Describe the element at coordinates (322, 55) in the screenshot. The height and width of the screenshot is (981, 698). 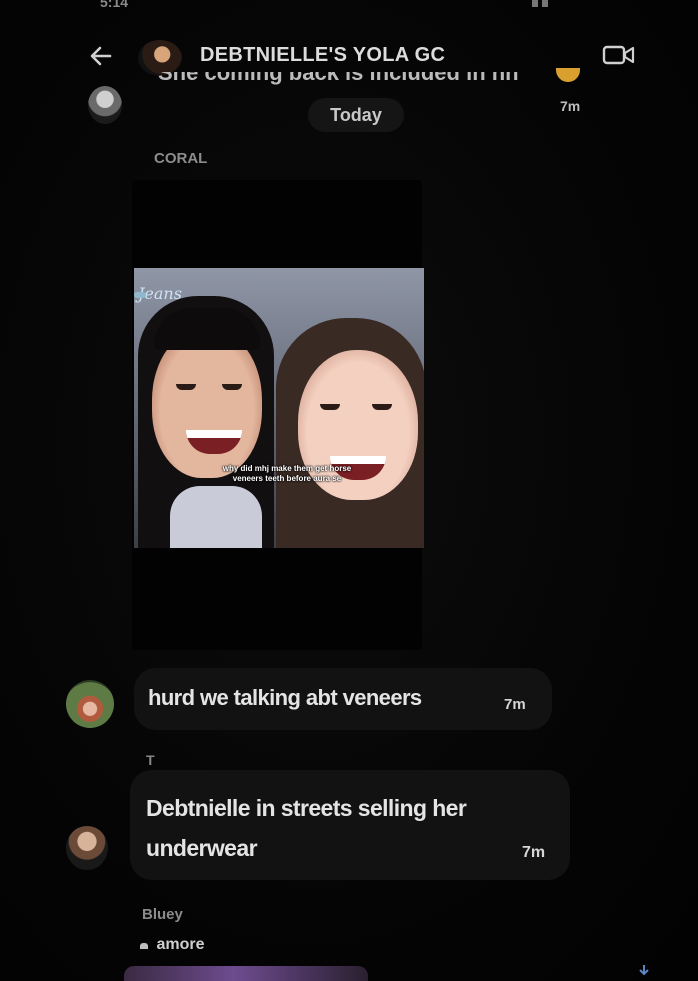
I see `group-title: DEBTNIELLE'S YOLA GC` at that location.